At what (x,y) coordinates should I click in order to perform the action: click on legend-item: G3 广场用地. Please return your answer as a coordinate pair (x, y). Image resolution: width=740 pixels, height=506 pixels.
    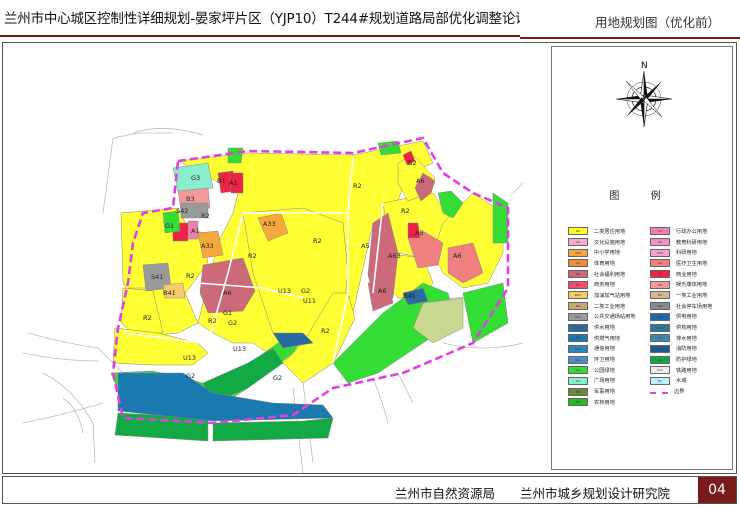
    Looking at the image, I should click on (609, 381).